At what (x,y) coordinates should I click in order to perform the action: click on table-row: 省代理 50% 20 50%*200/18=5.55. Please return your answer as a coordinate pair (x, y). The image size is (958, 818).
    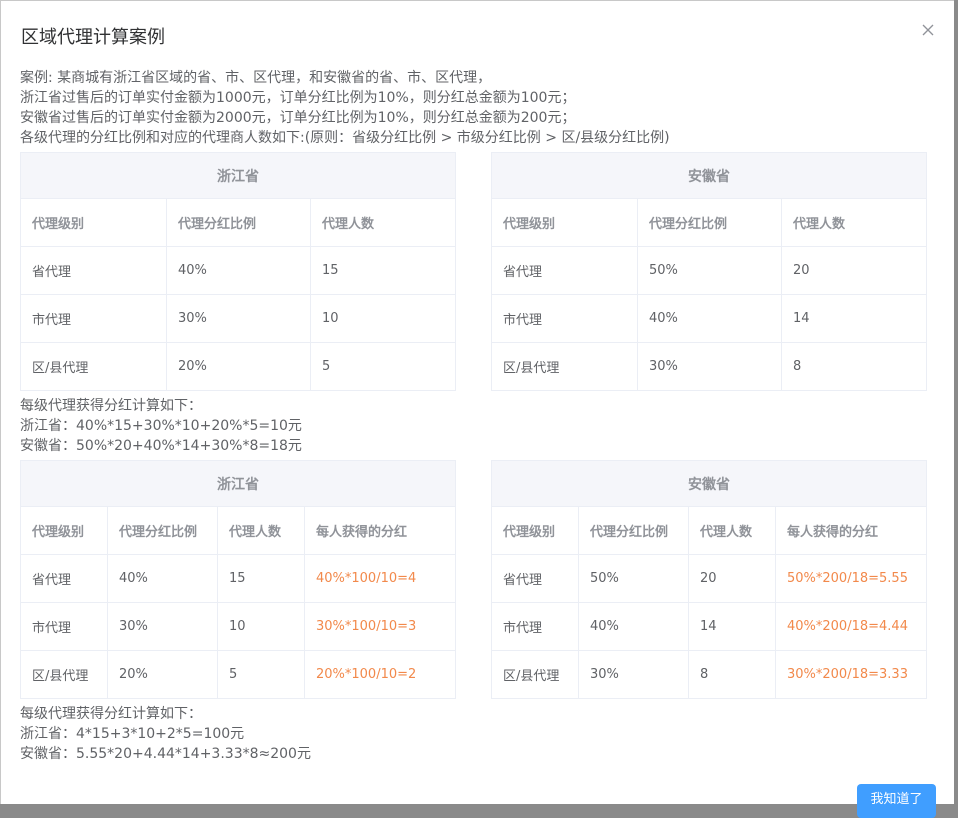
    Looking at the image, I should click on (709, 578).